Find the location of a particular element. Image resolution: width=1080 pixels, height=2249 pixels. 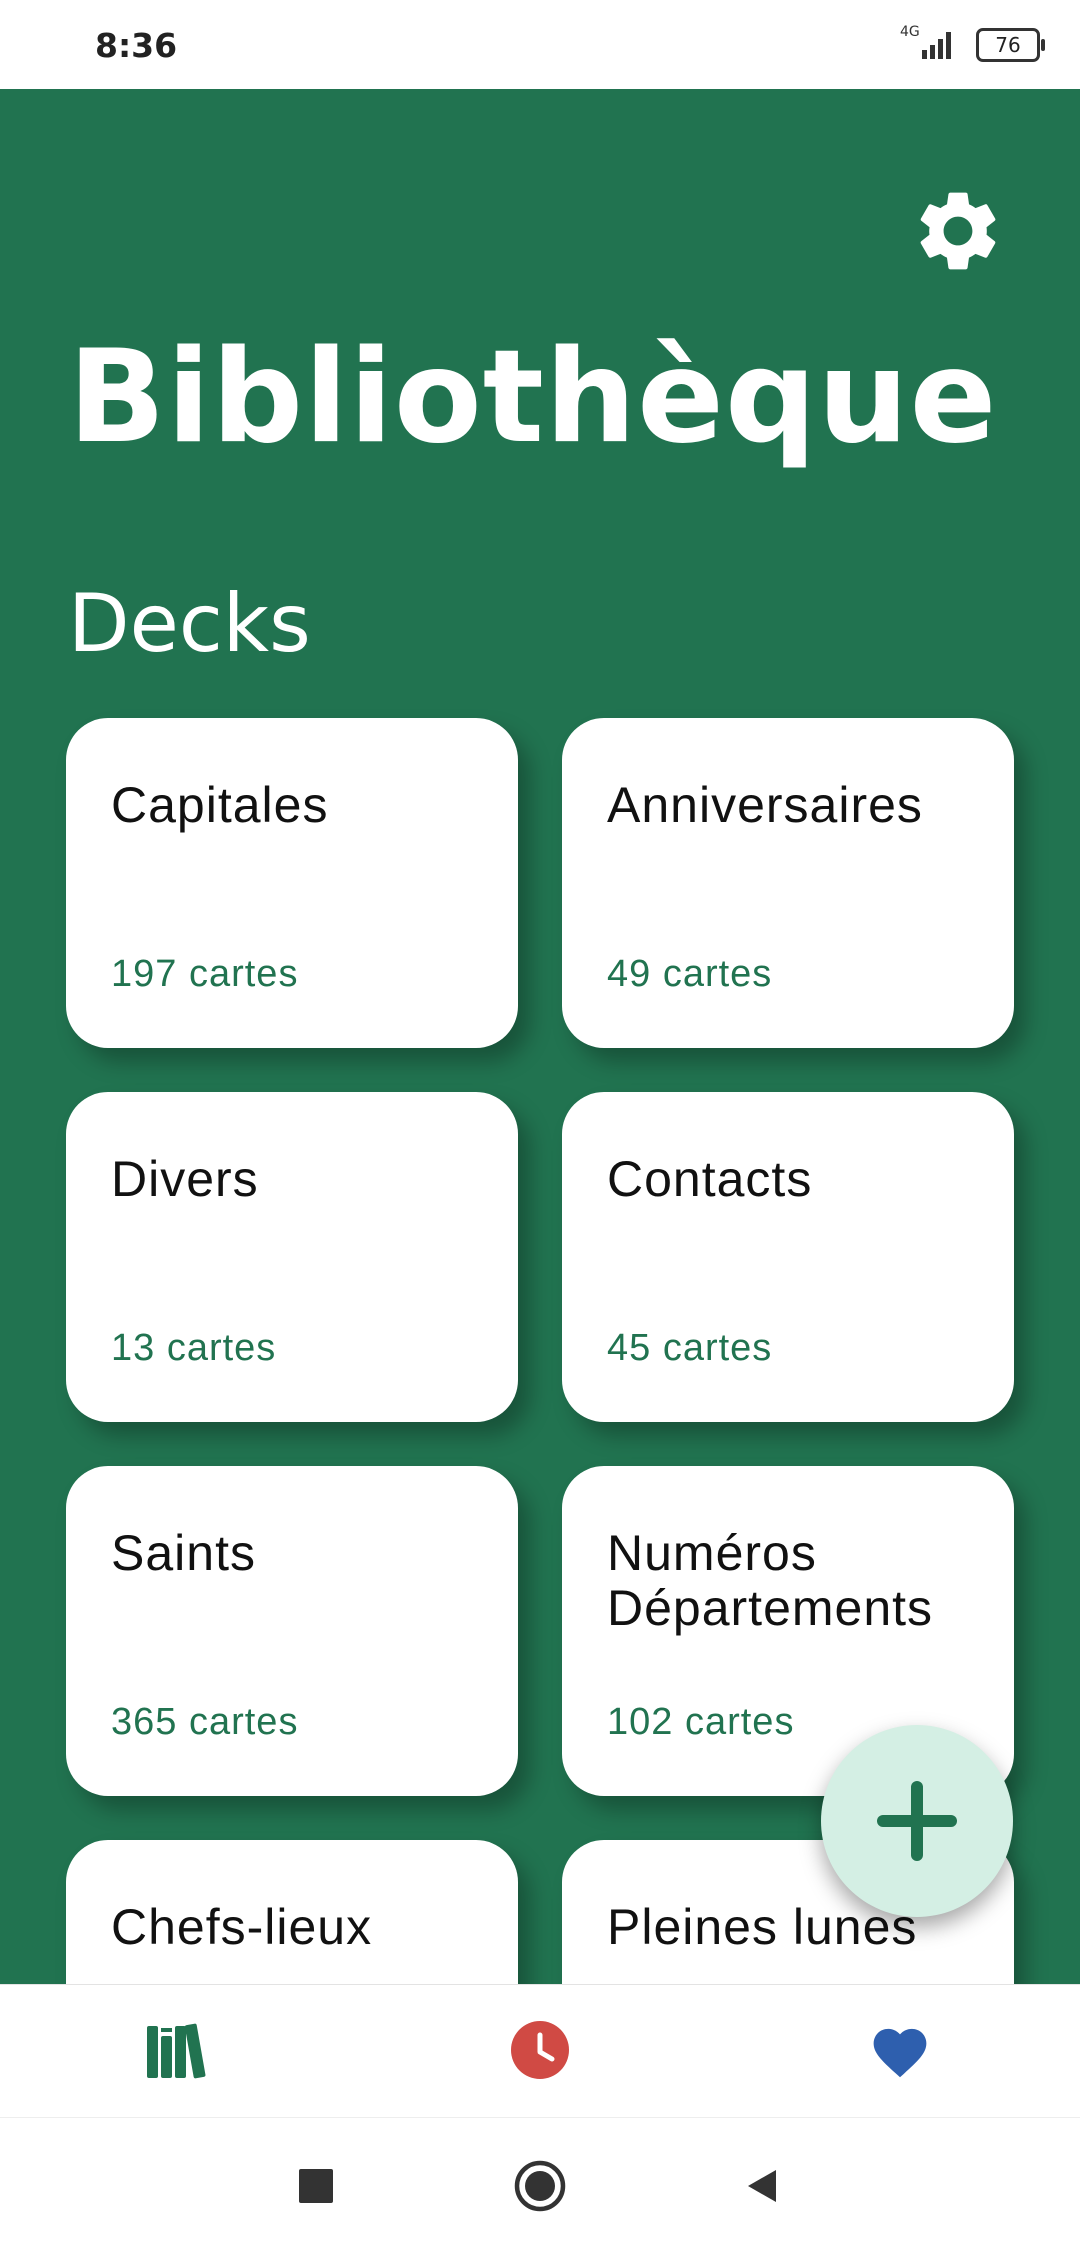

back-triangle-icon is located at coordinates (762, 2186).